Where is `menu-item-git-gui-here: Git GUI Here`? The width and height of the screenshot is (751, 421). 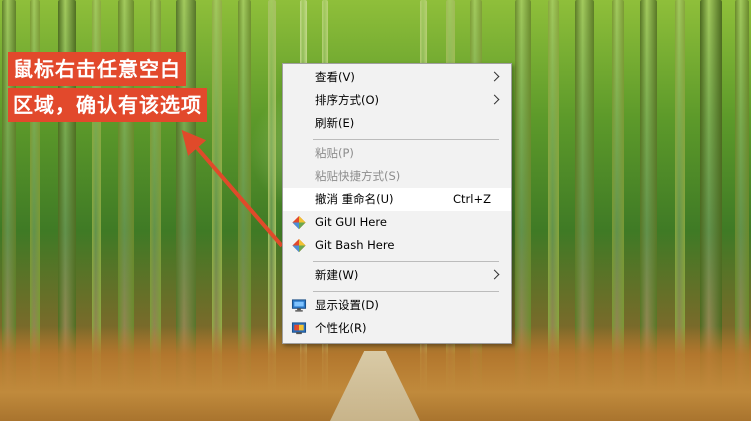 menu-item-git-gui-here: Git GUI Here is located at coordinates (397, 222).